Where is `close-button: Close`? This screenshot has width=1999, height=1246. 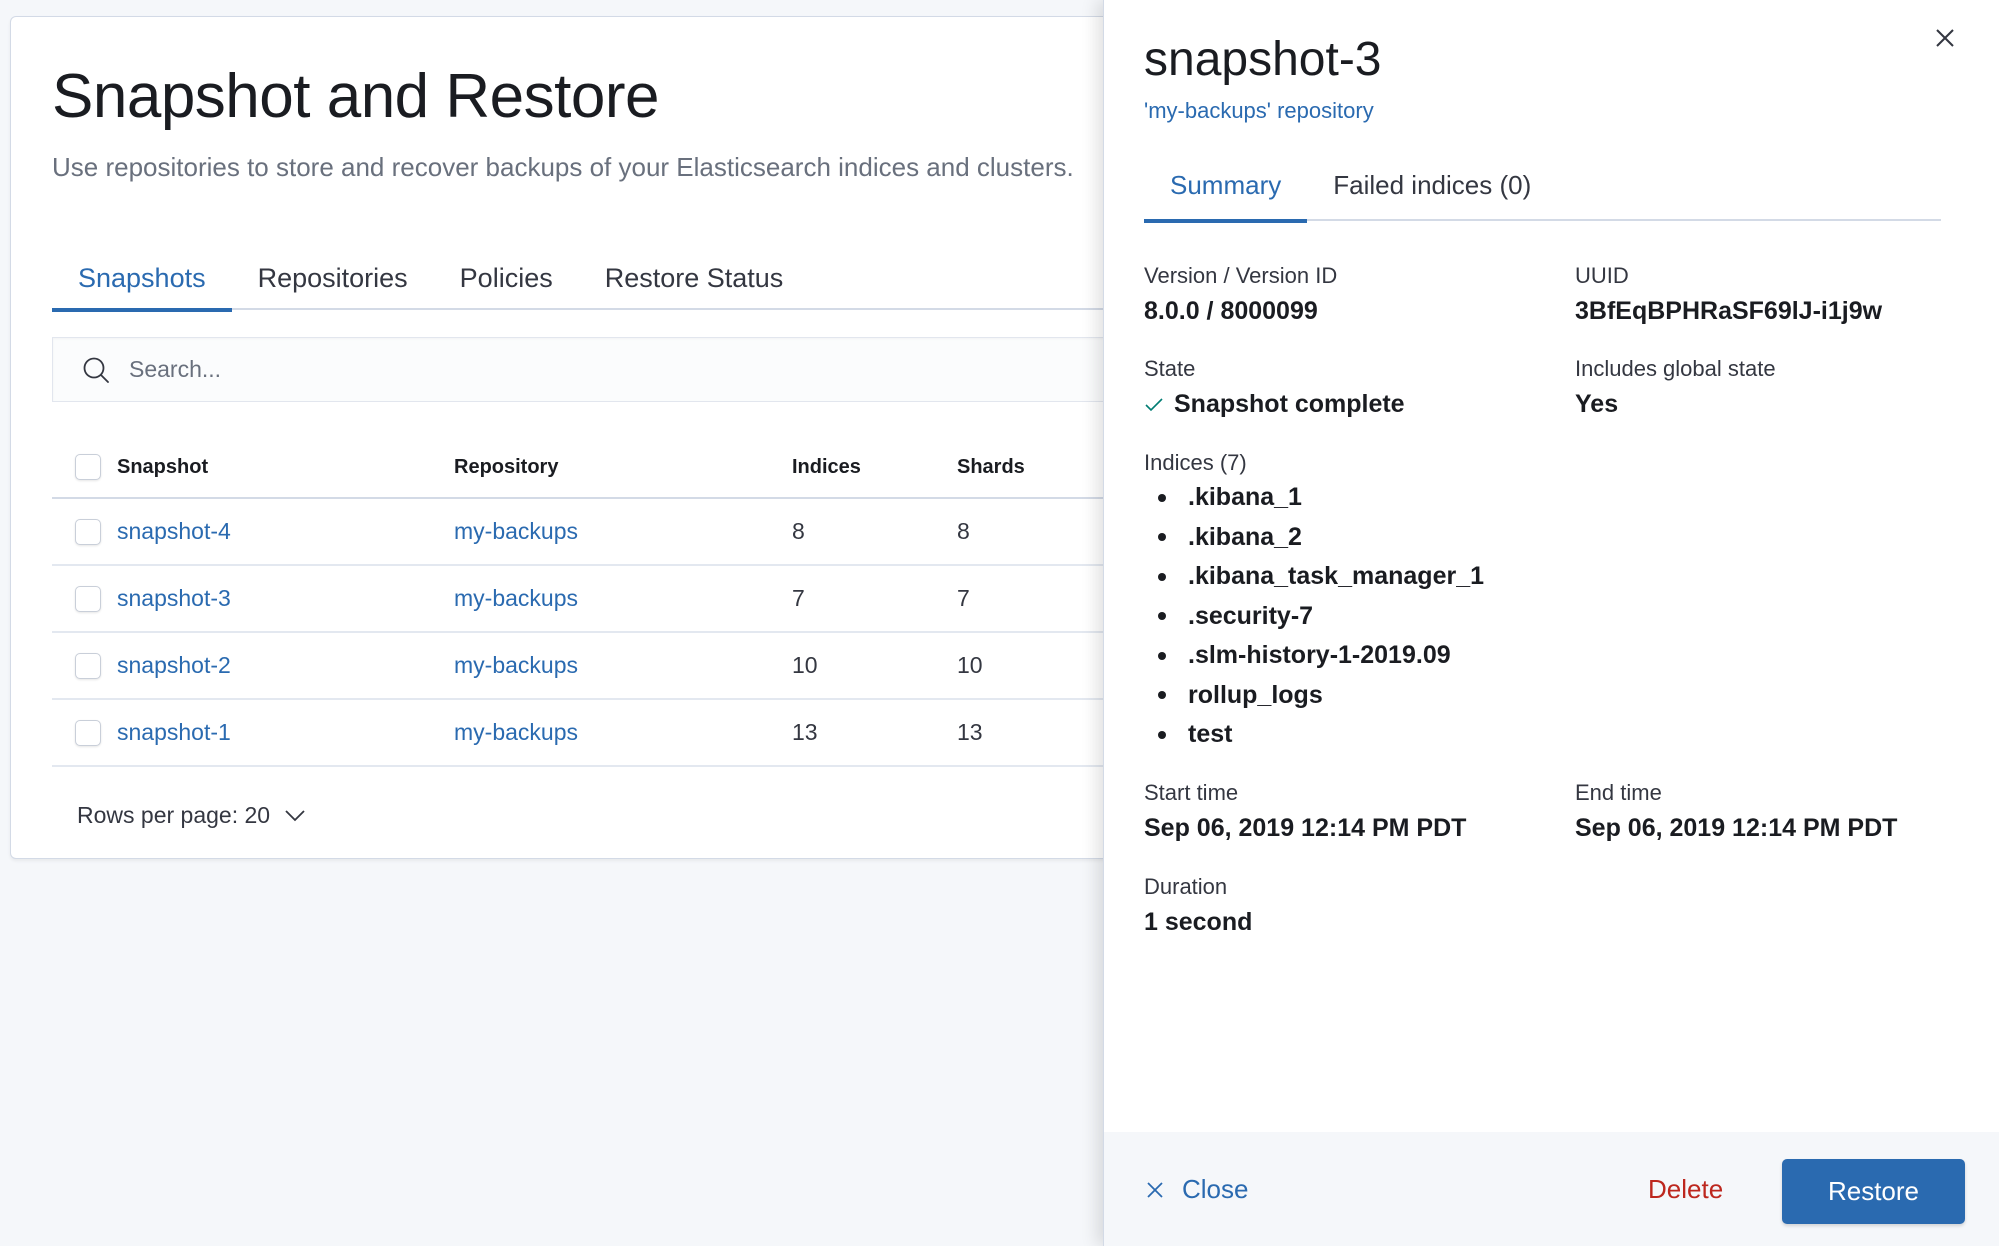 close-button: Close is located at coordinates (1197, 1189).